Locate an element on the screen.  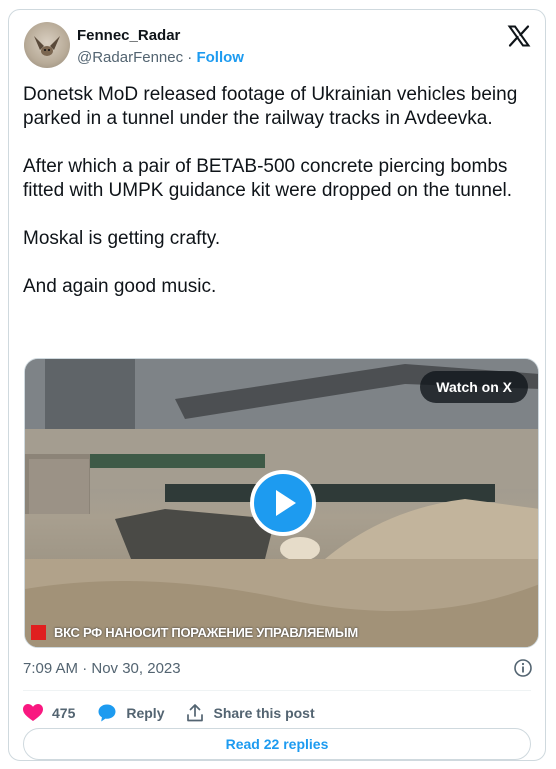
video-caption-text: ВКС РФ НАНОСИТ ПОРАЖЕНИЕ УПРАВЛЯЕМЫМ is located at coordinates (206, 632).